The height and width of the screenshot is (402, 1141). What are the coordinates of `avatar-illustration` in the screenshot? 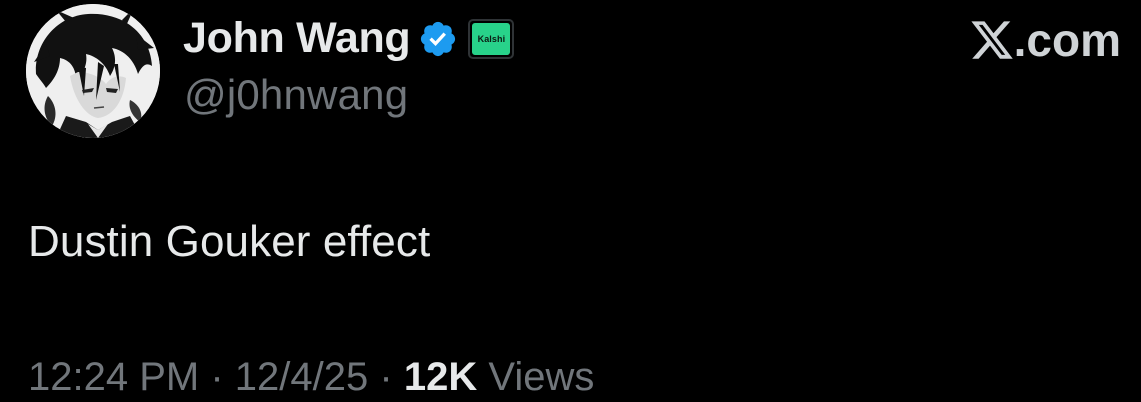 It's located at (93, 71).